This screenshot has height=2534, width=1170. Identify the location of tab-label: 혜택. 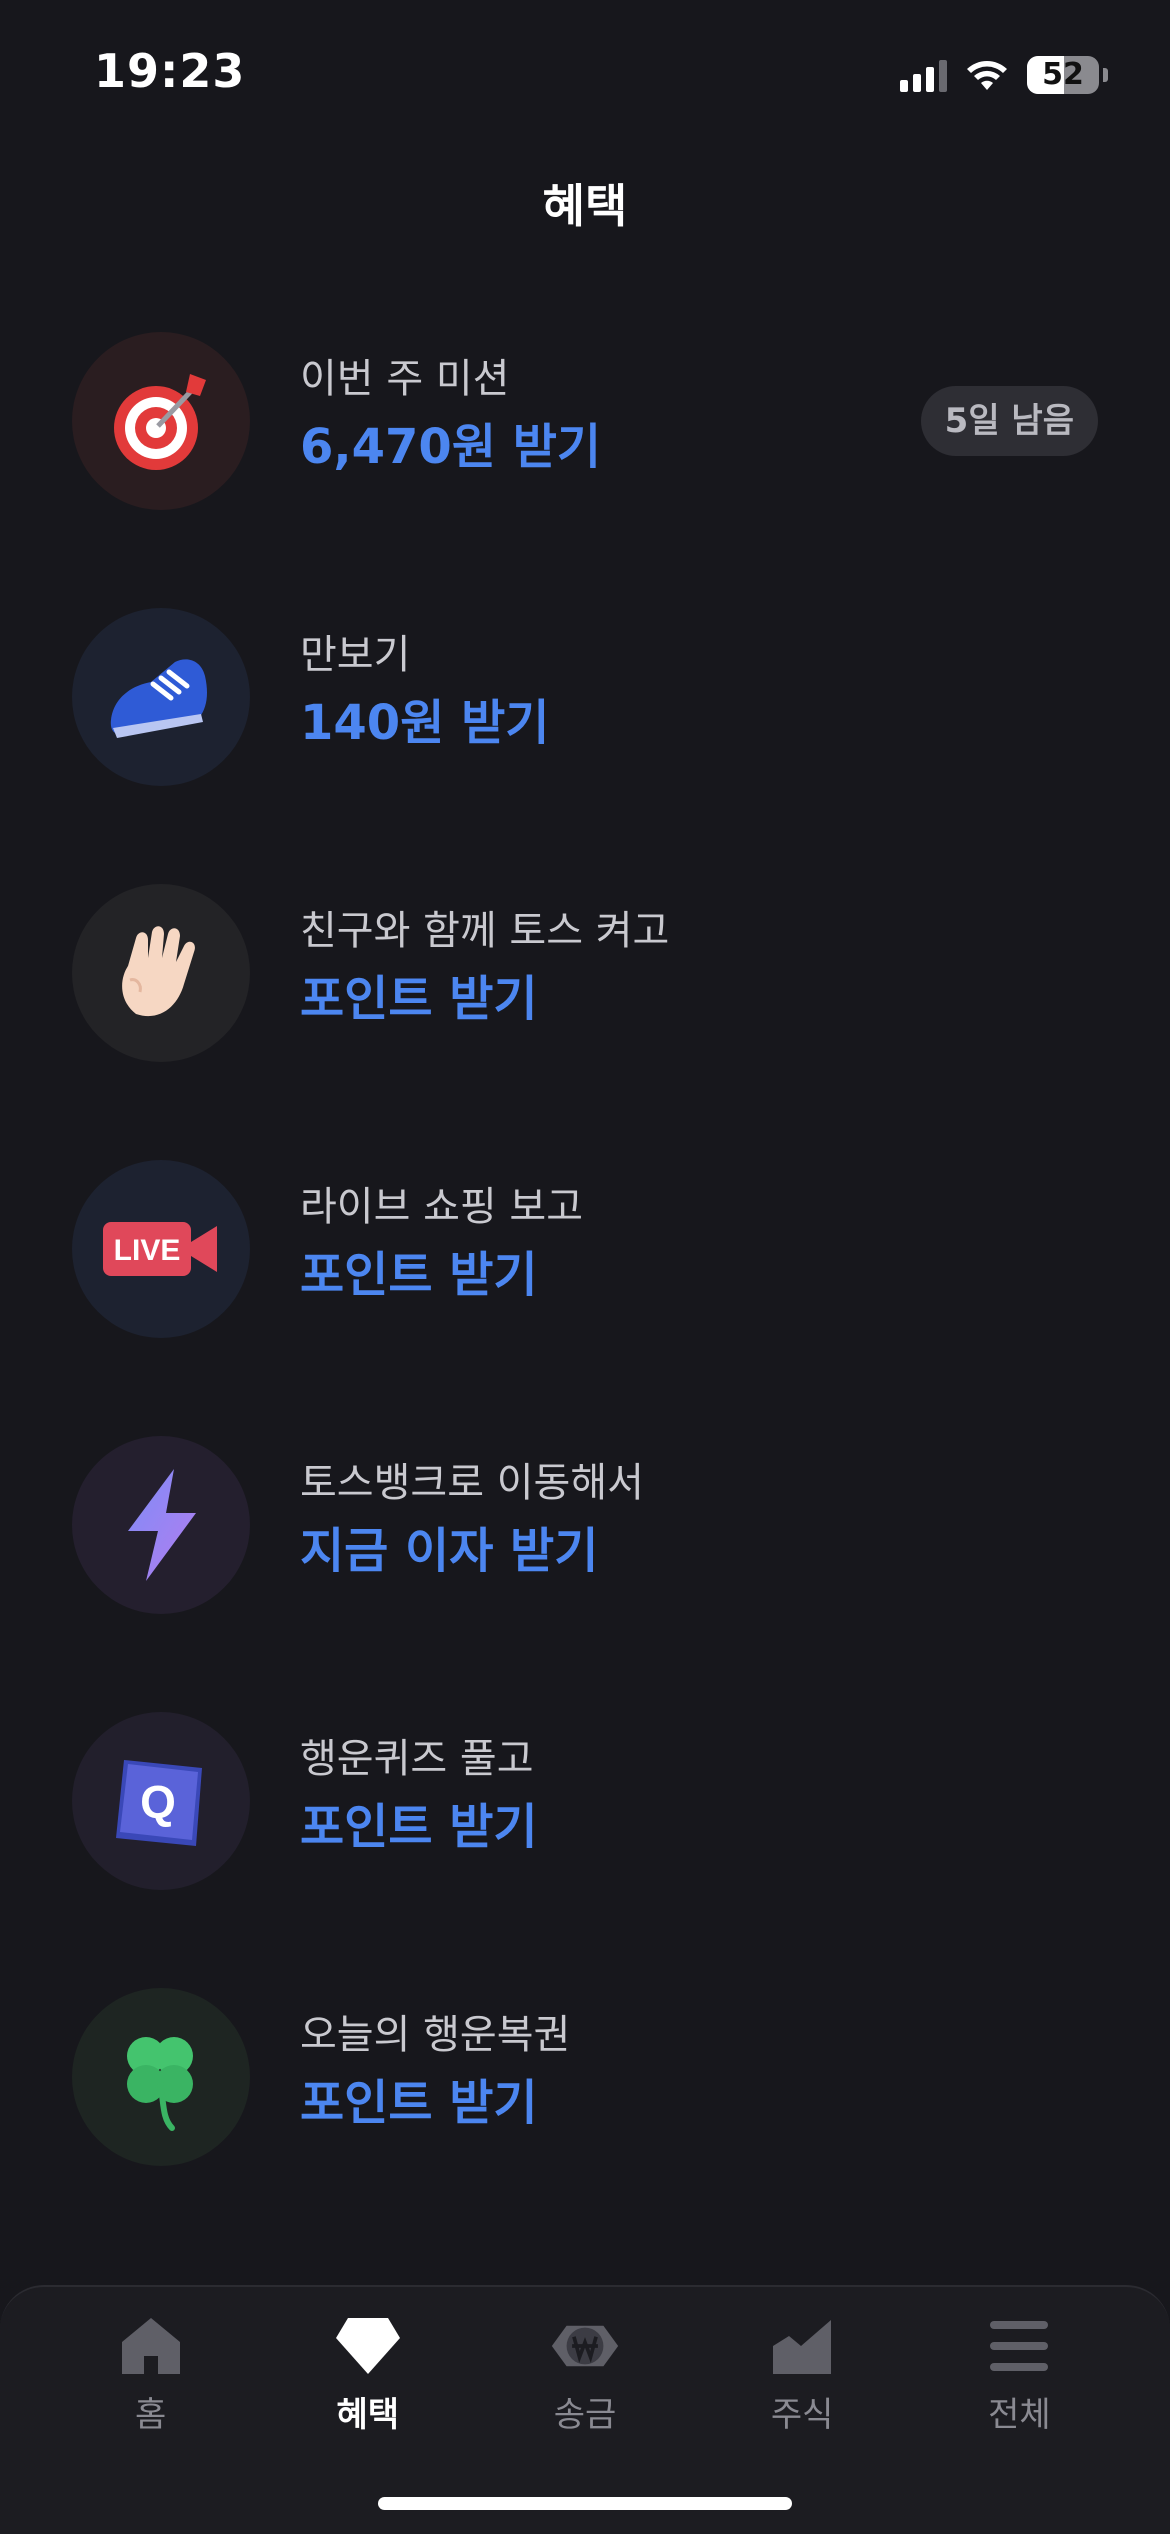
(368, 2415).